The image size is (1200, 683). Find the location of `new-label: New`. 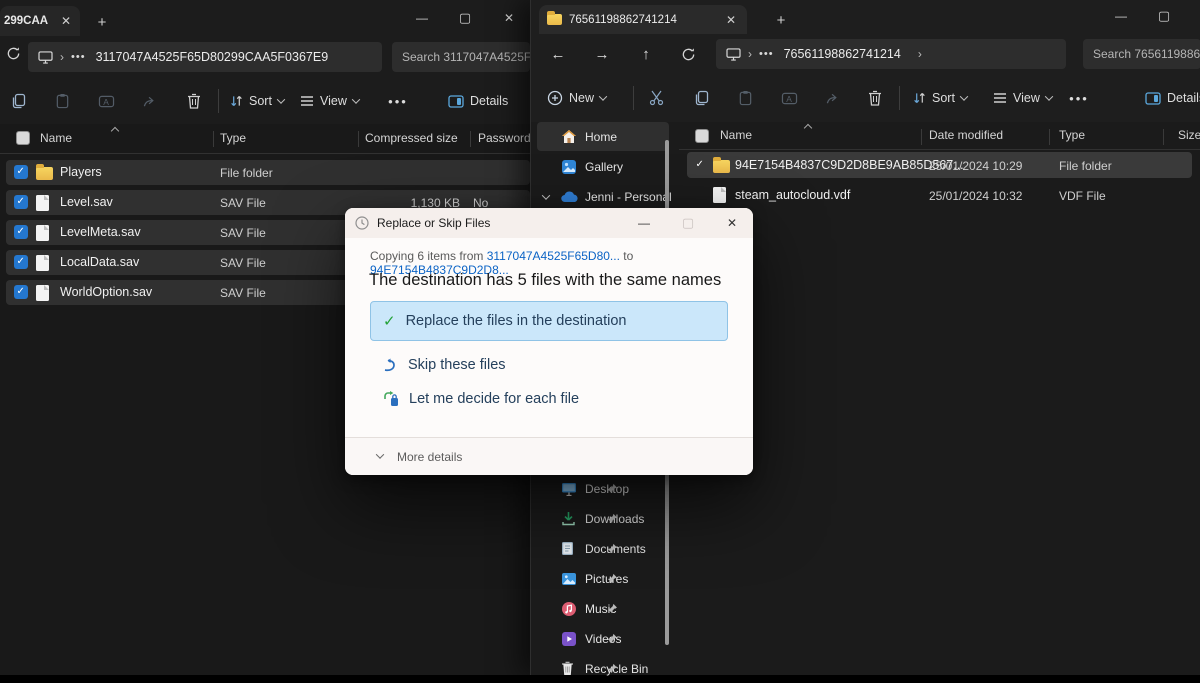

new-label: New is located at coordinates (582, 98).